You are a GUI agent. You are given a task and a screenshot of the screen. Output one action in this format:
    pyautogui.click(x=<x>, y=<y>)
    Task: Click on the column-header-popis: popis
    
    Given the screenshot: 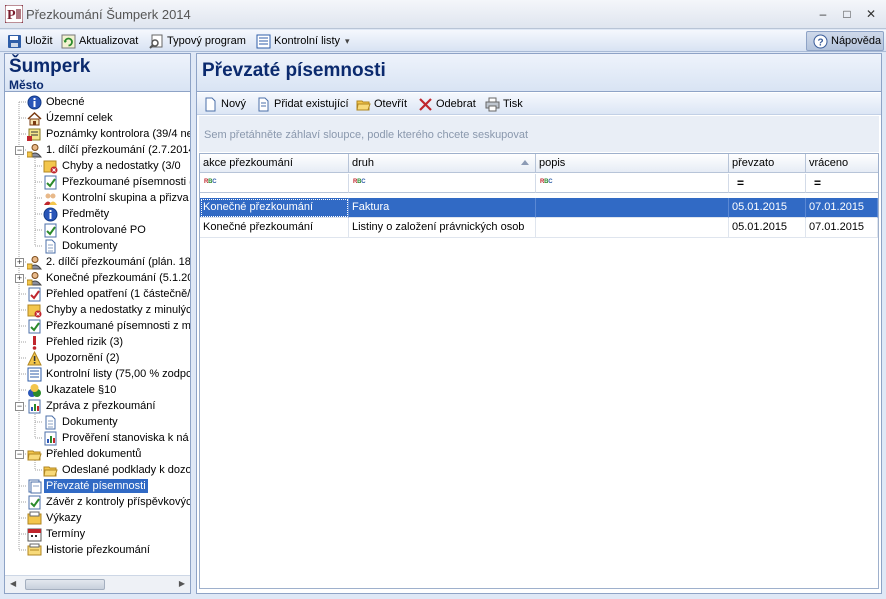 What is the action you would take?
    pyautogui.click(x=632, y=163)
    